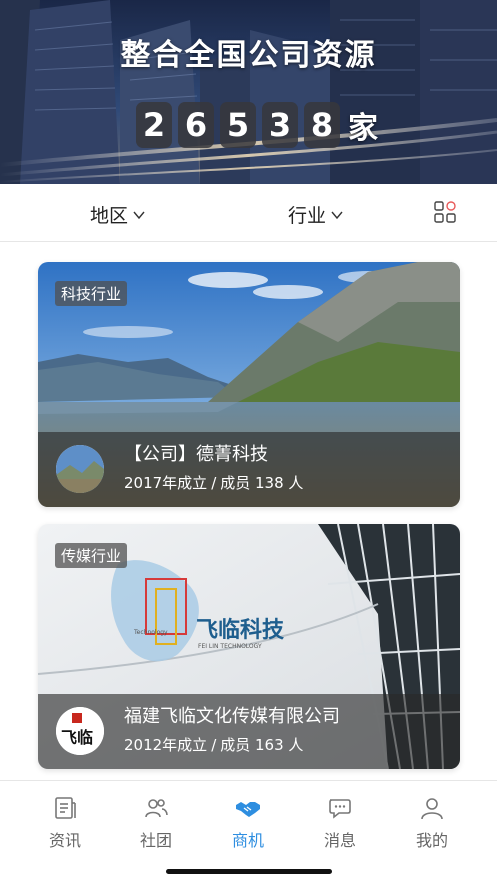 Image resolution: width=497 pixels, height=883 pixels. Describe the element at coordinates (150, 632) in the screenshot. I see `sign-small-text: Technology` at that location.